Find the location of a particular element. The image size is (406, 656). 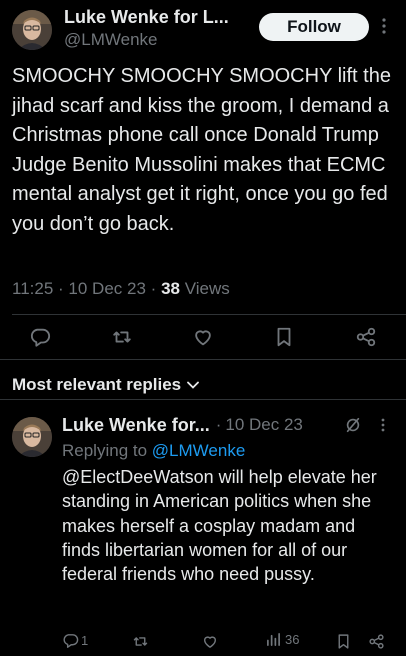

views-count: 38 is located at coordinates (170, 288).